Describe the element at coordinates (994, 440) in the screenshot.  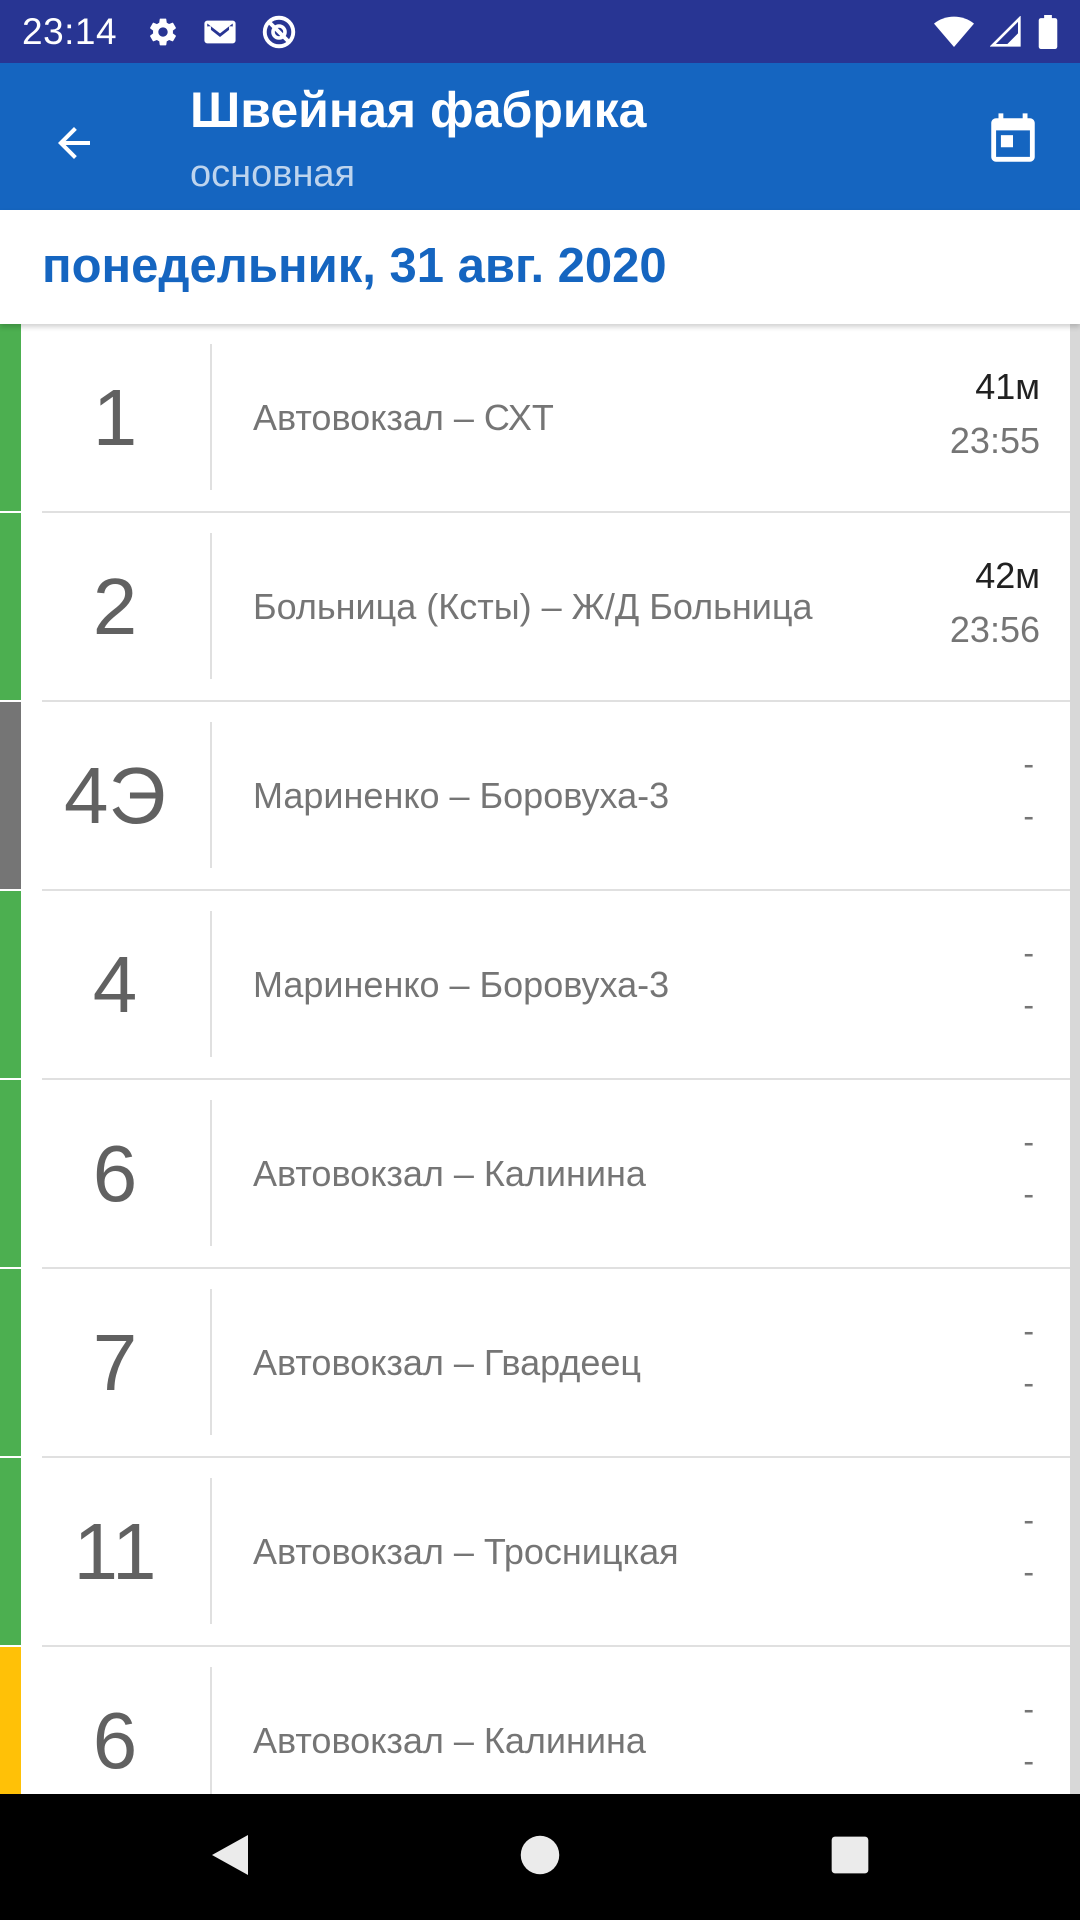
I see `arrival-time: 23:55` at that location.